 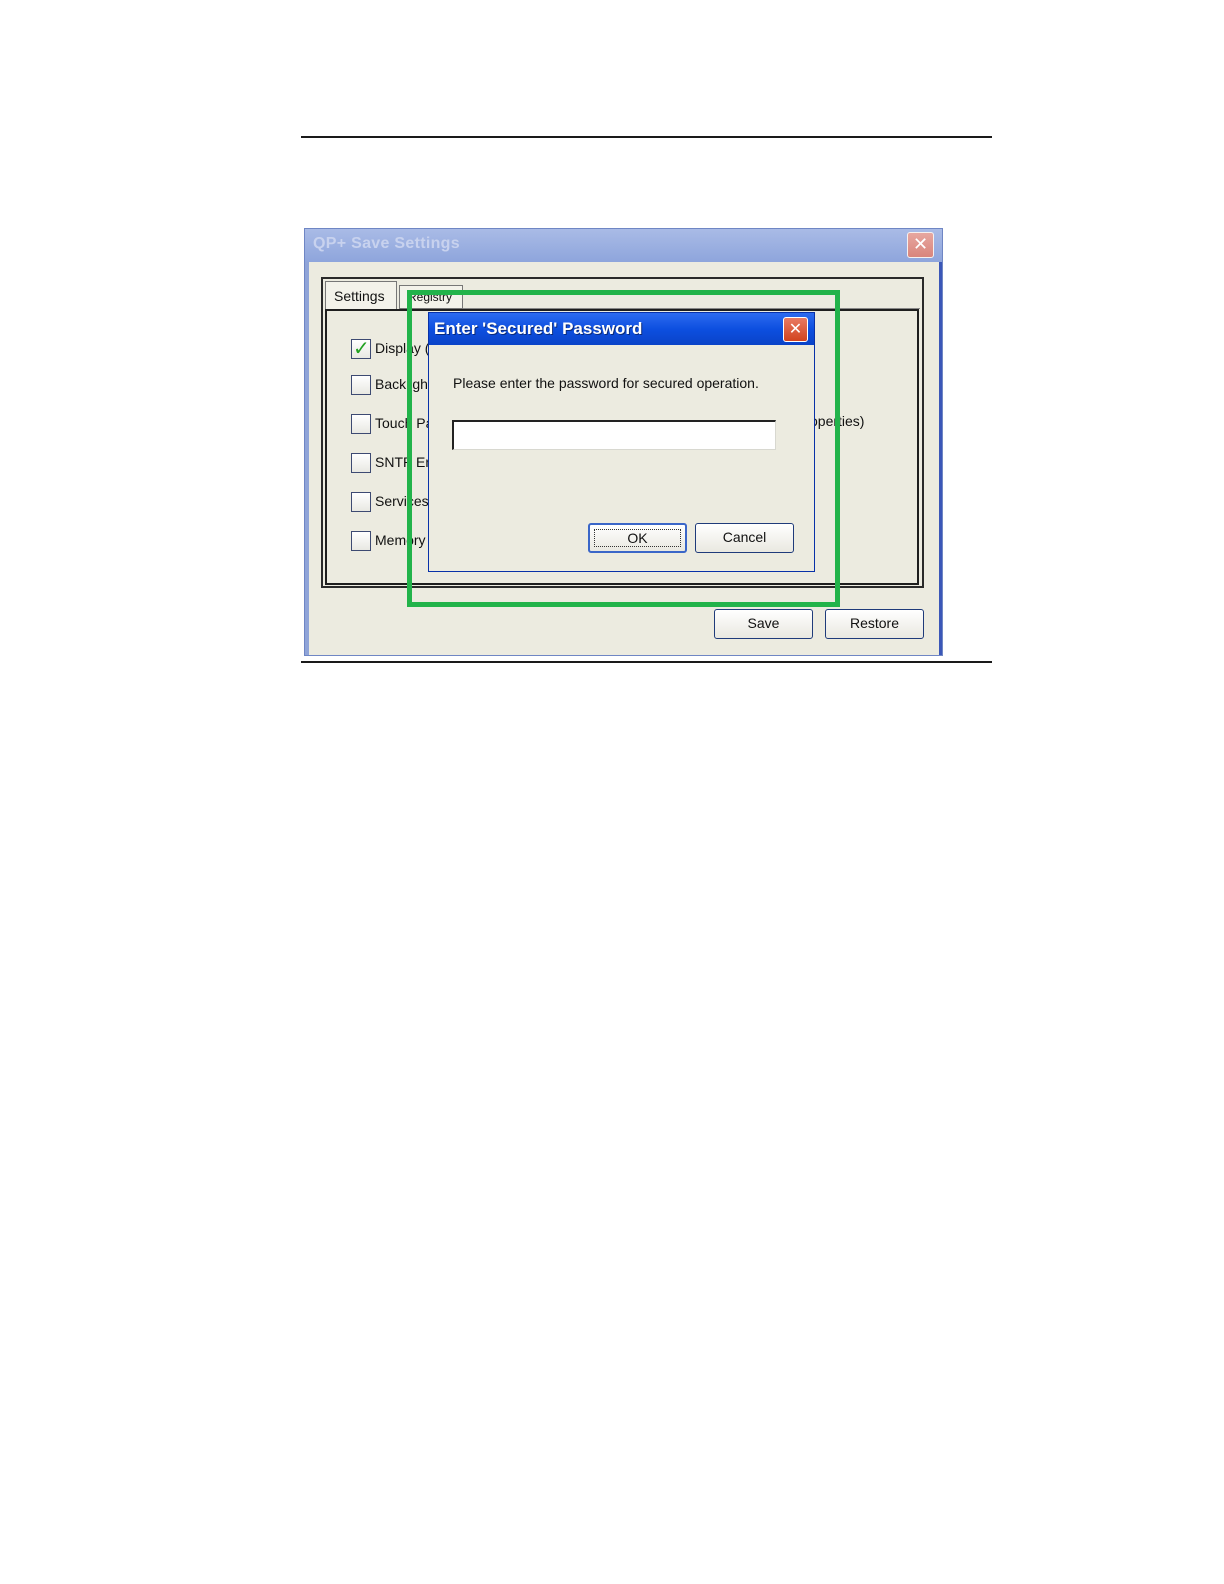 I want to click on display-checkbox: ✓, so click(x=361, y=348).